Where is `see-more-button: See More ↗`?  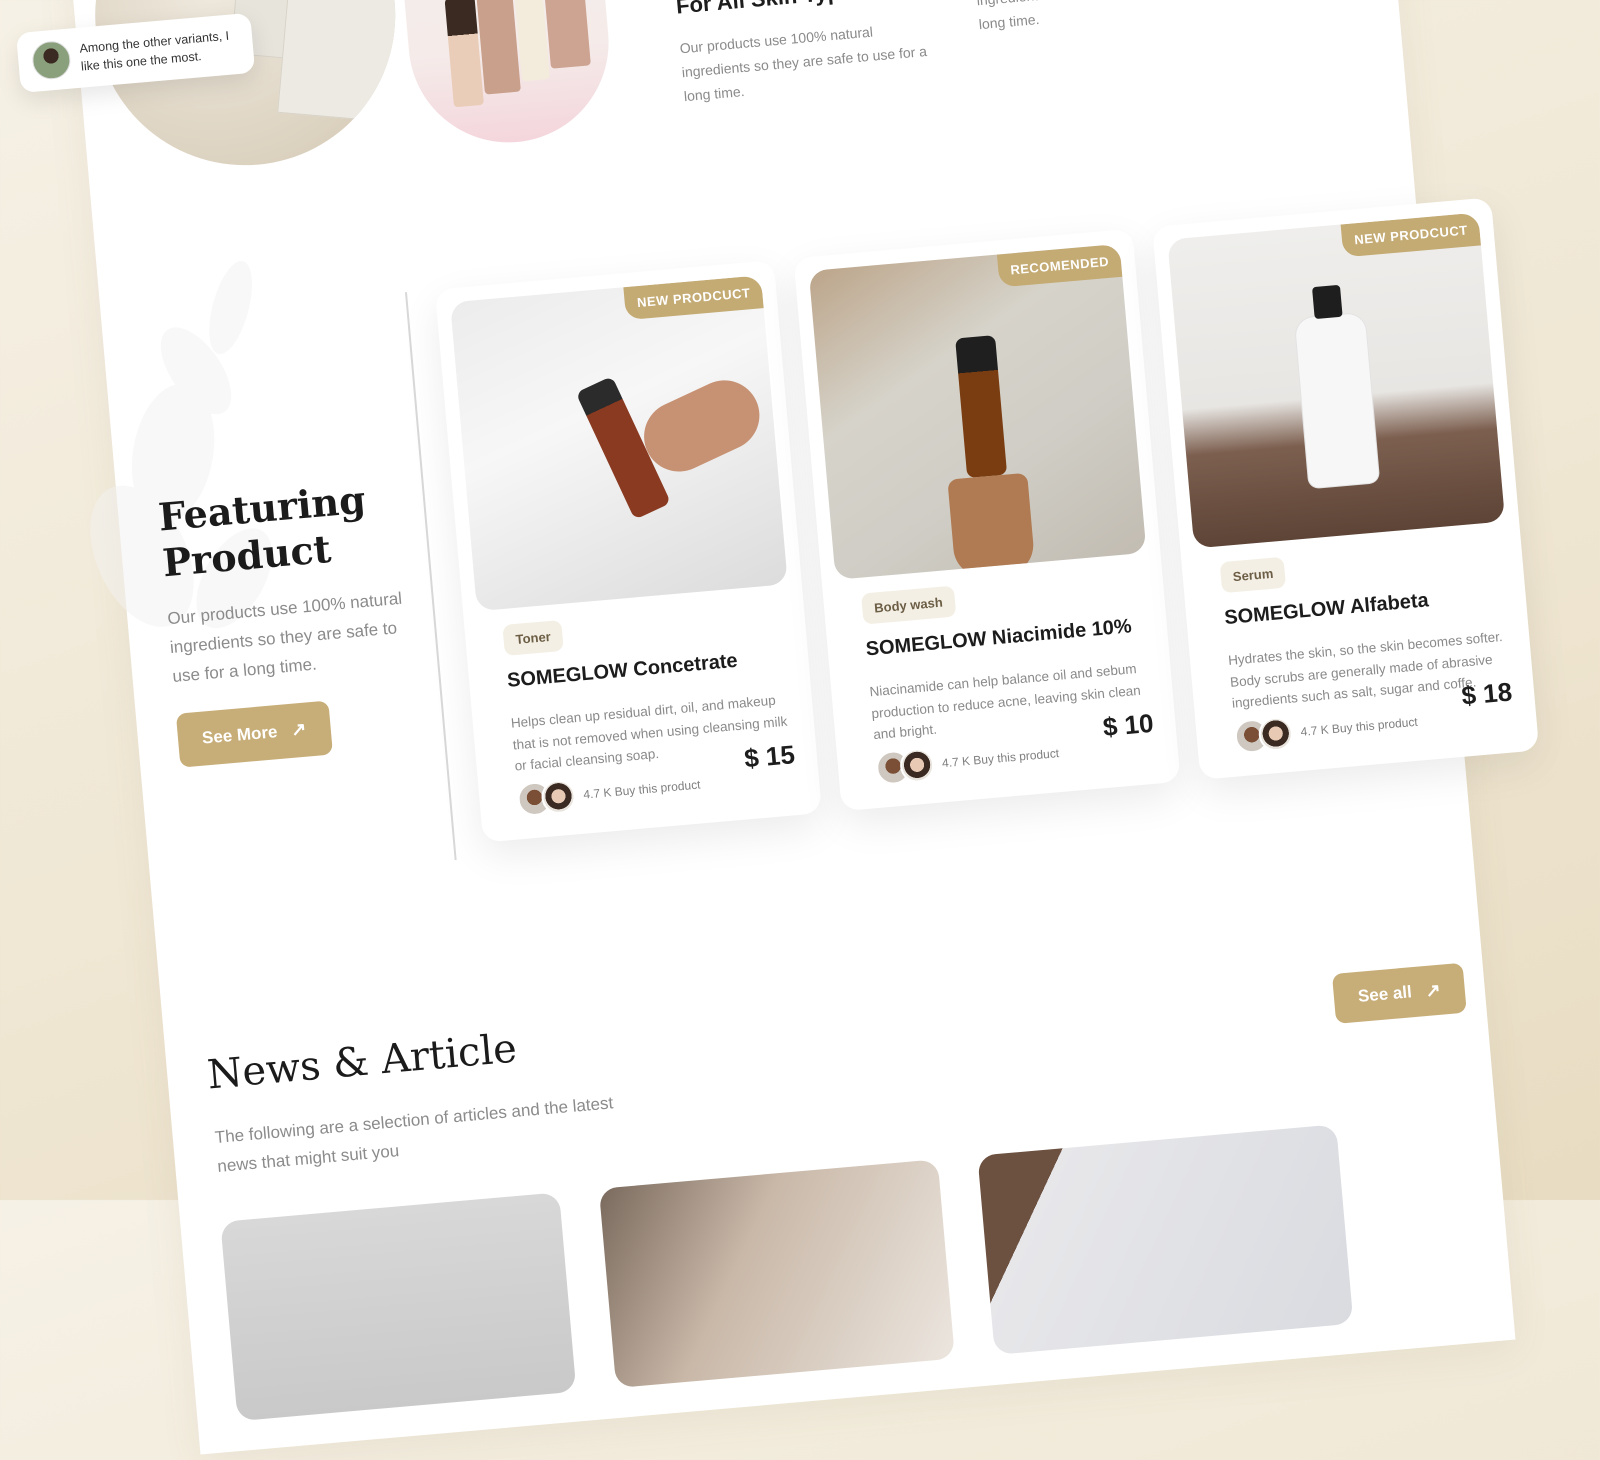
see-more-button: See More ↗ is located at coordinates (254, 734).